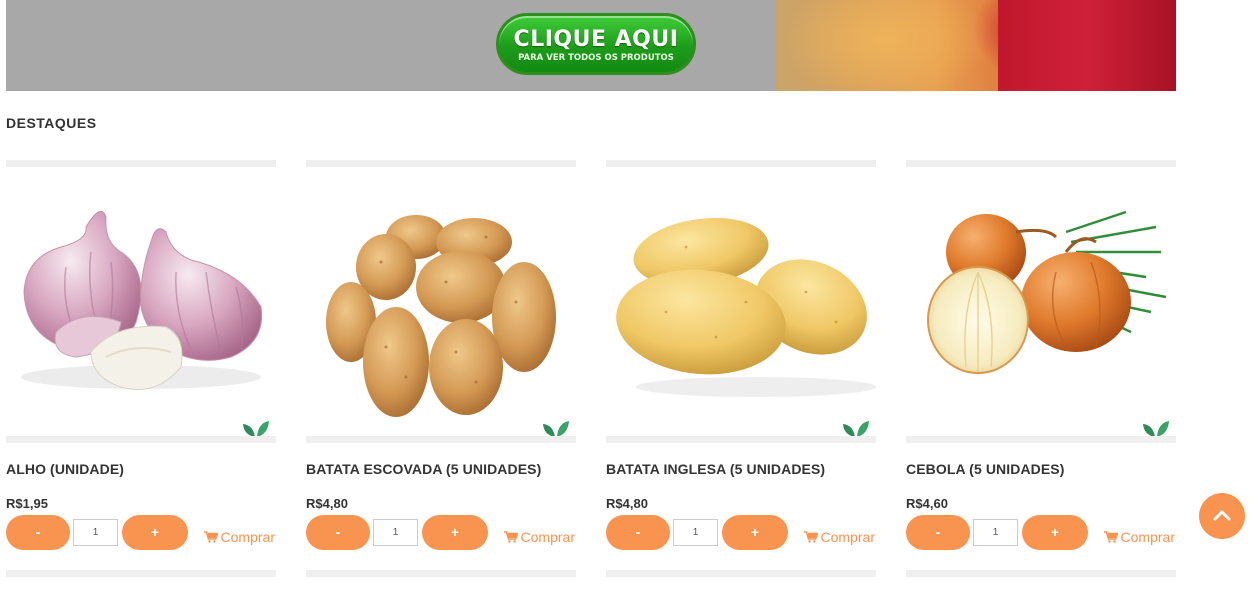 The height and width of the screenshot is (595, 1257). I want to click on product-image-english-potatoes, so click(741, 304).